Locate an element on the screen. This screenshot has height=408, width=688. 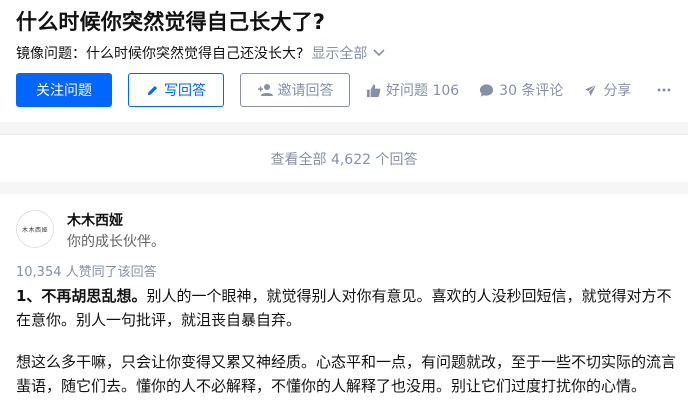
avatar: 木木西娅 is located at coordinates (35, 229).